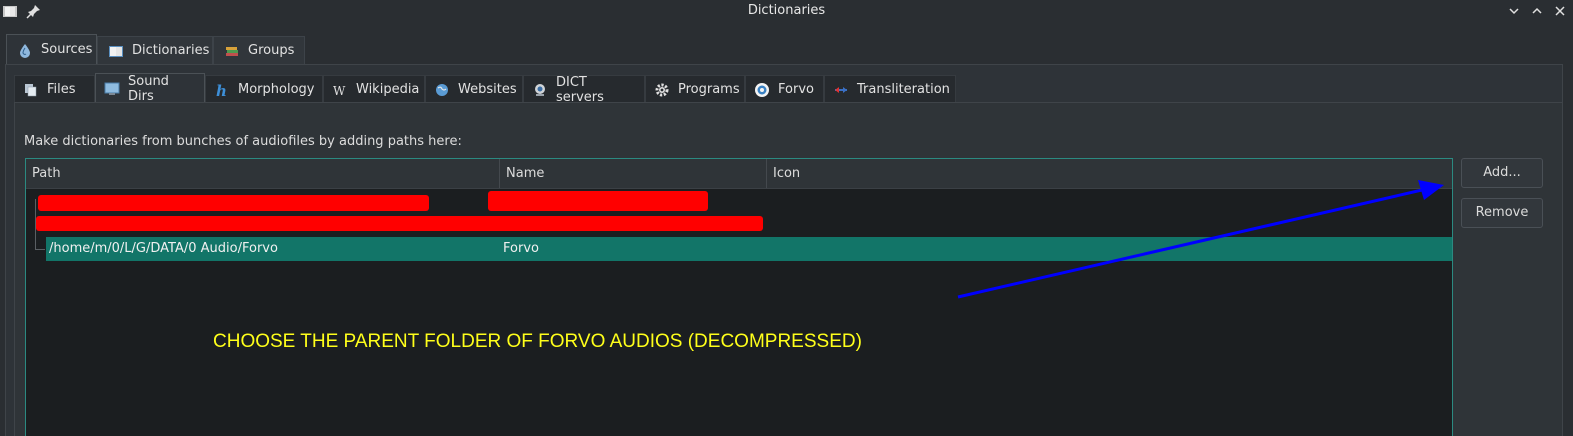 This screenshot has width=1573, height=436. I want to click on tab-transliteration-label: Transliteration, so click(903, 89).